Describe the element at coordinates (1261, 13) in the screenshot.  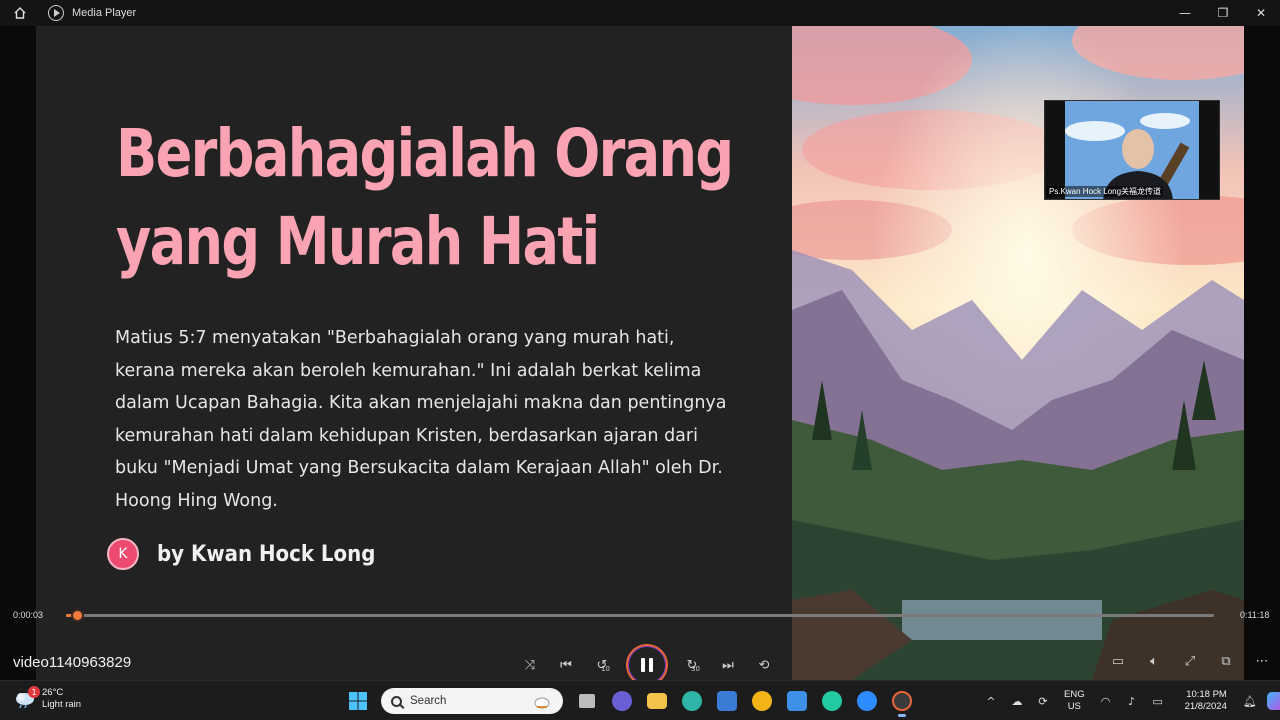
I see `close-button: ✕` at that location.